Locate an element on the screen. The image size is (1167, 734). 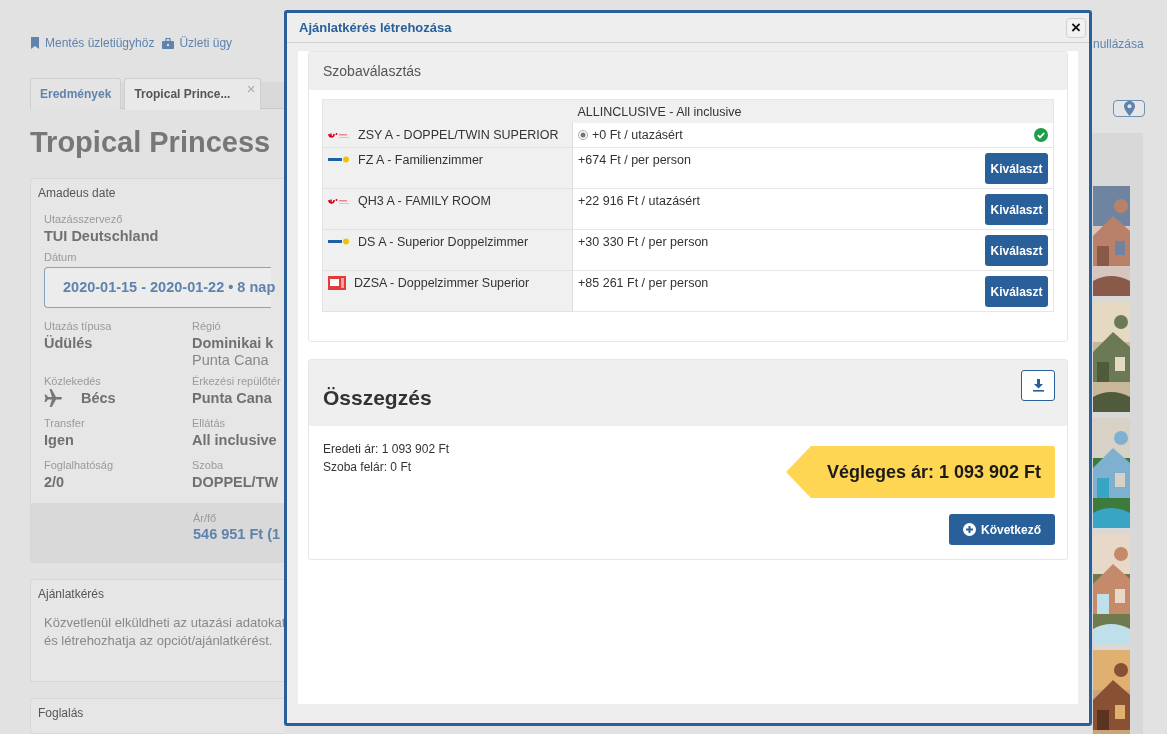
download-button is located at coordinates (1038, 385).